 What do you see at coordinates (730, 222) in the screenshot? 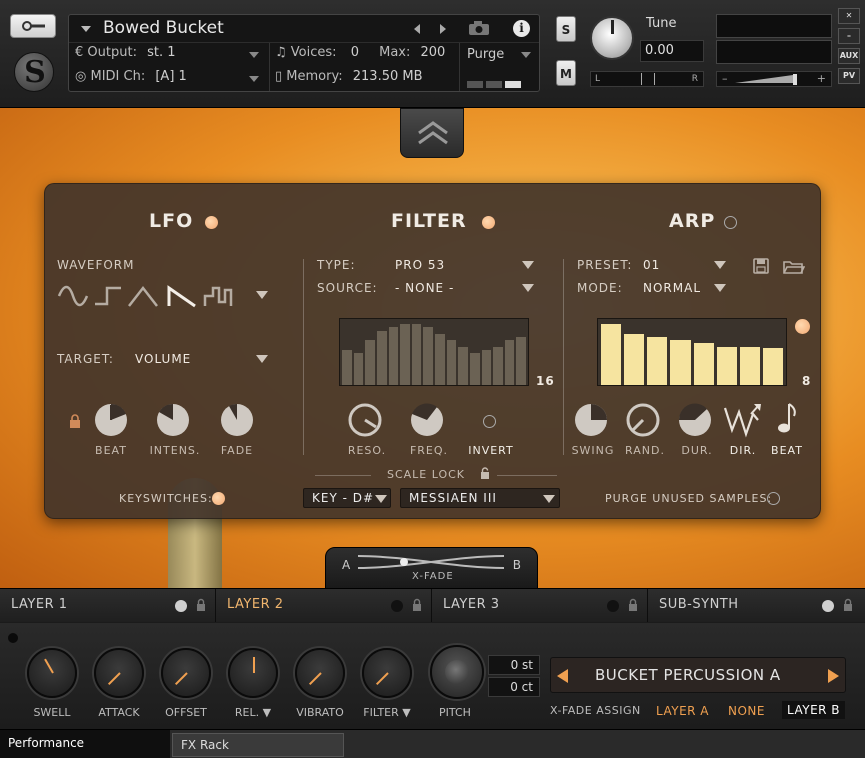
I see `arp-enable-toggle` at bounding box center [730, 222].